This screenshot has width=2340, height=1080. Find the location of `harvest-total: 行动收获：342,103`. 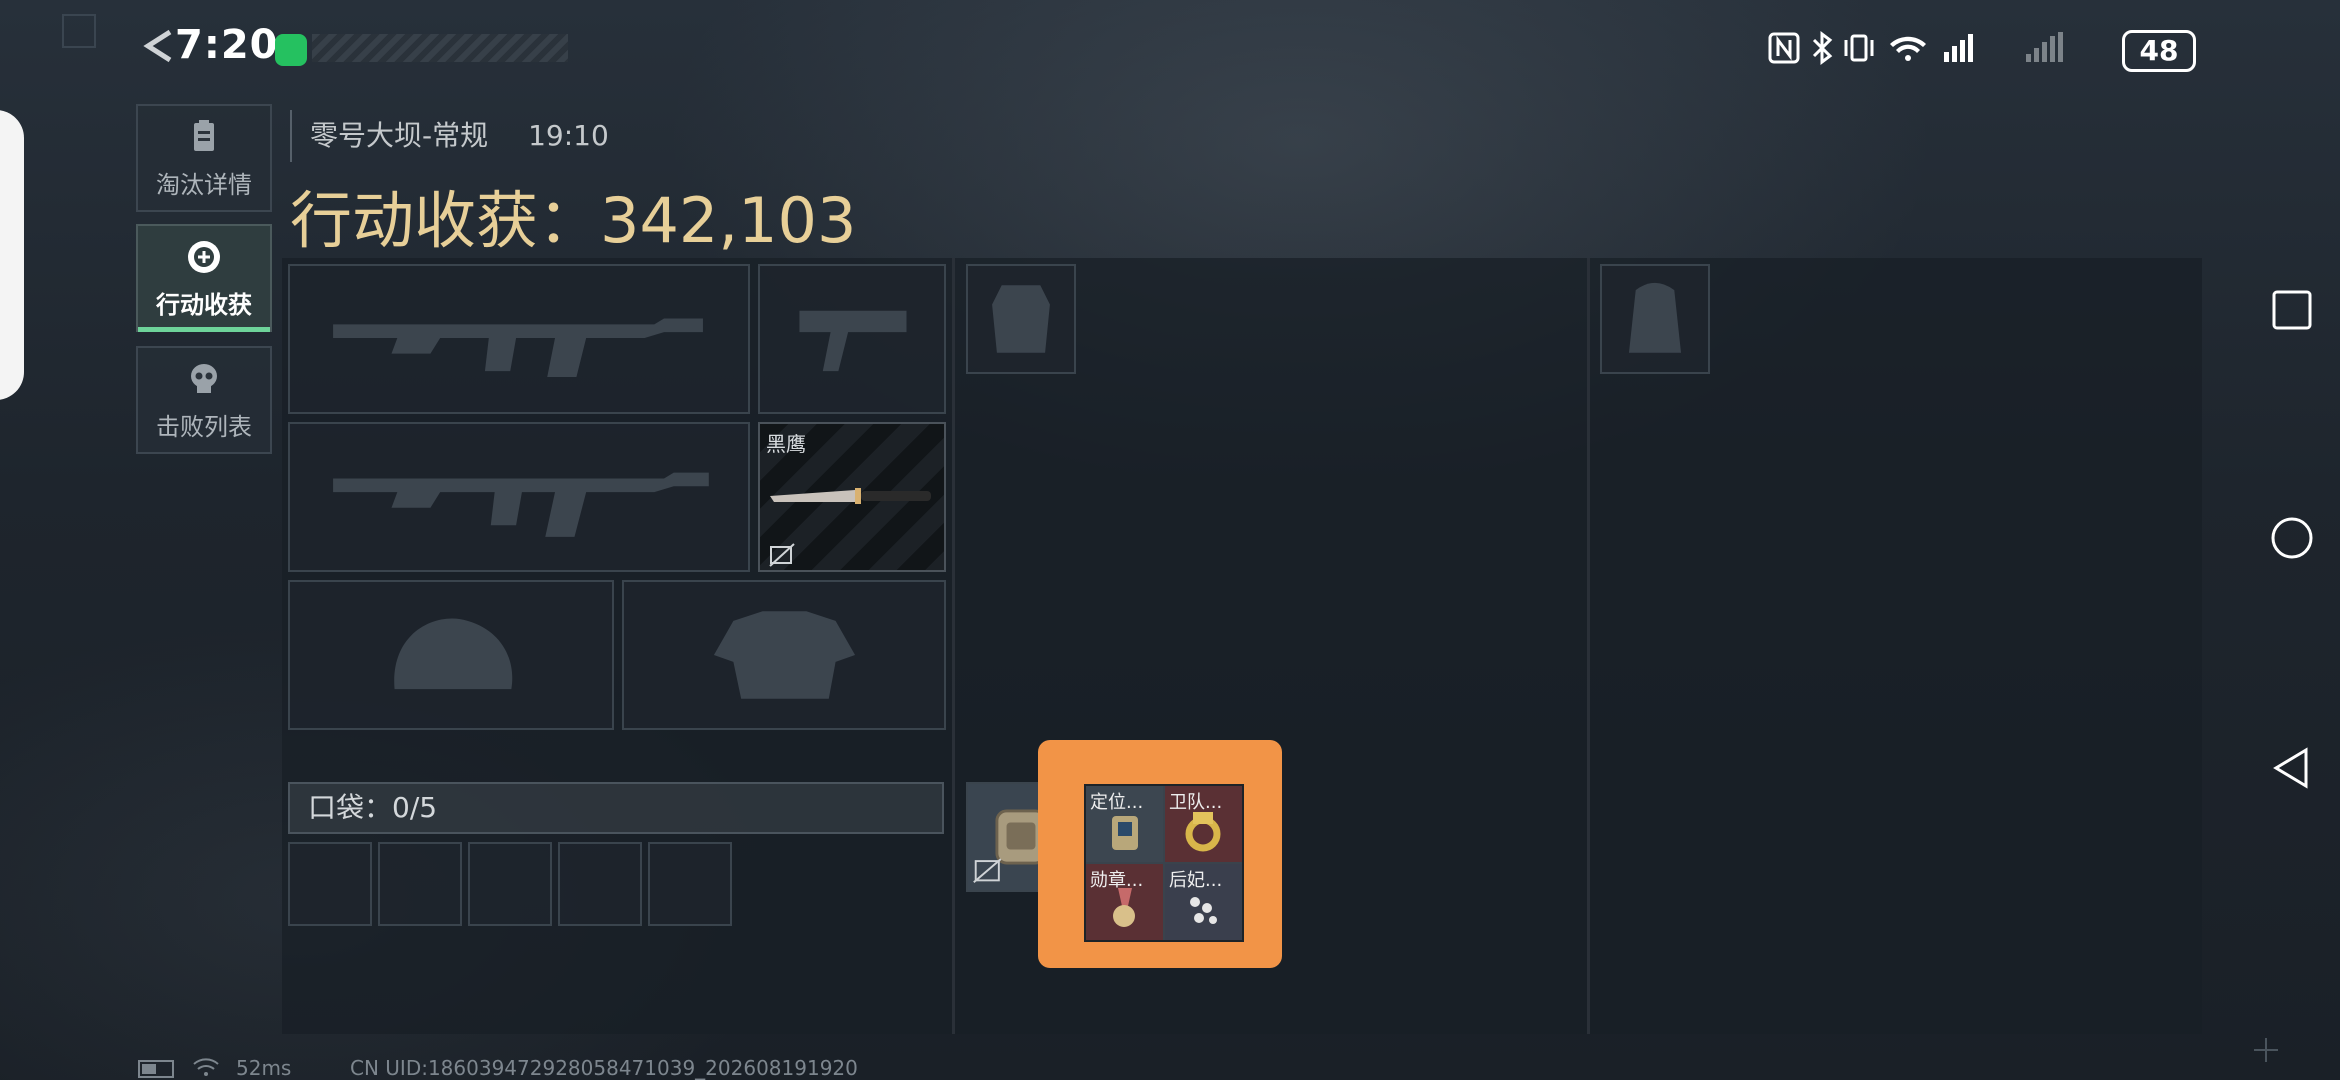

harvest-total: 行动收获：342,103 is located at coordinates (573, 215).